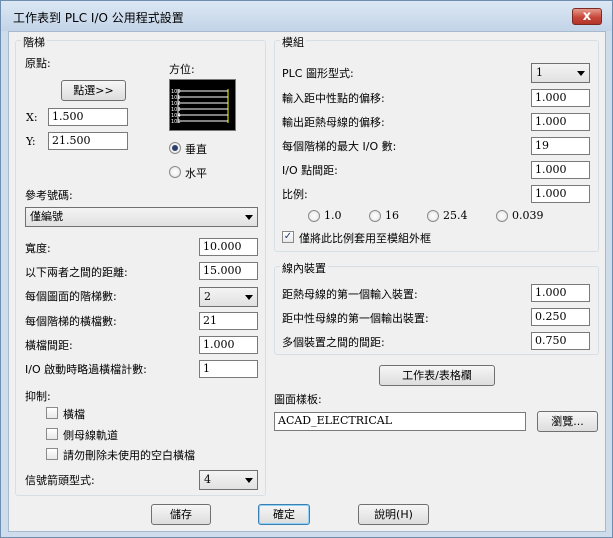 This screenshot has height=538, width=613. I want to click on orientation-label: 方位:, so click(182, 69).